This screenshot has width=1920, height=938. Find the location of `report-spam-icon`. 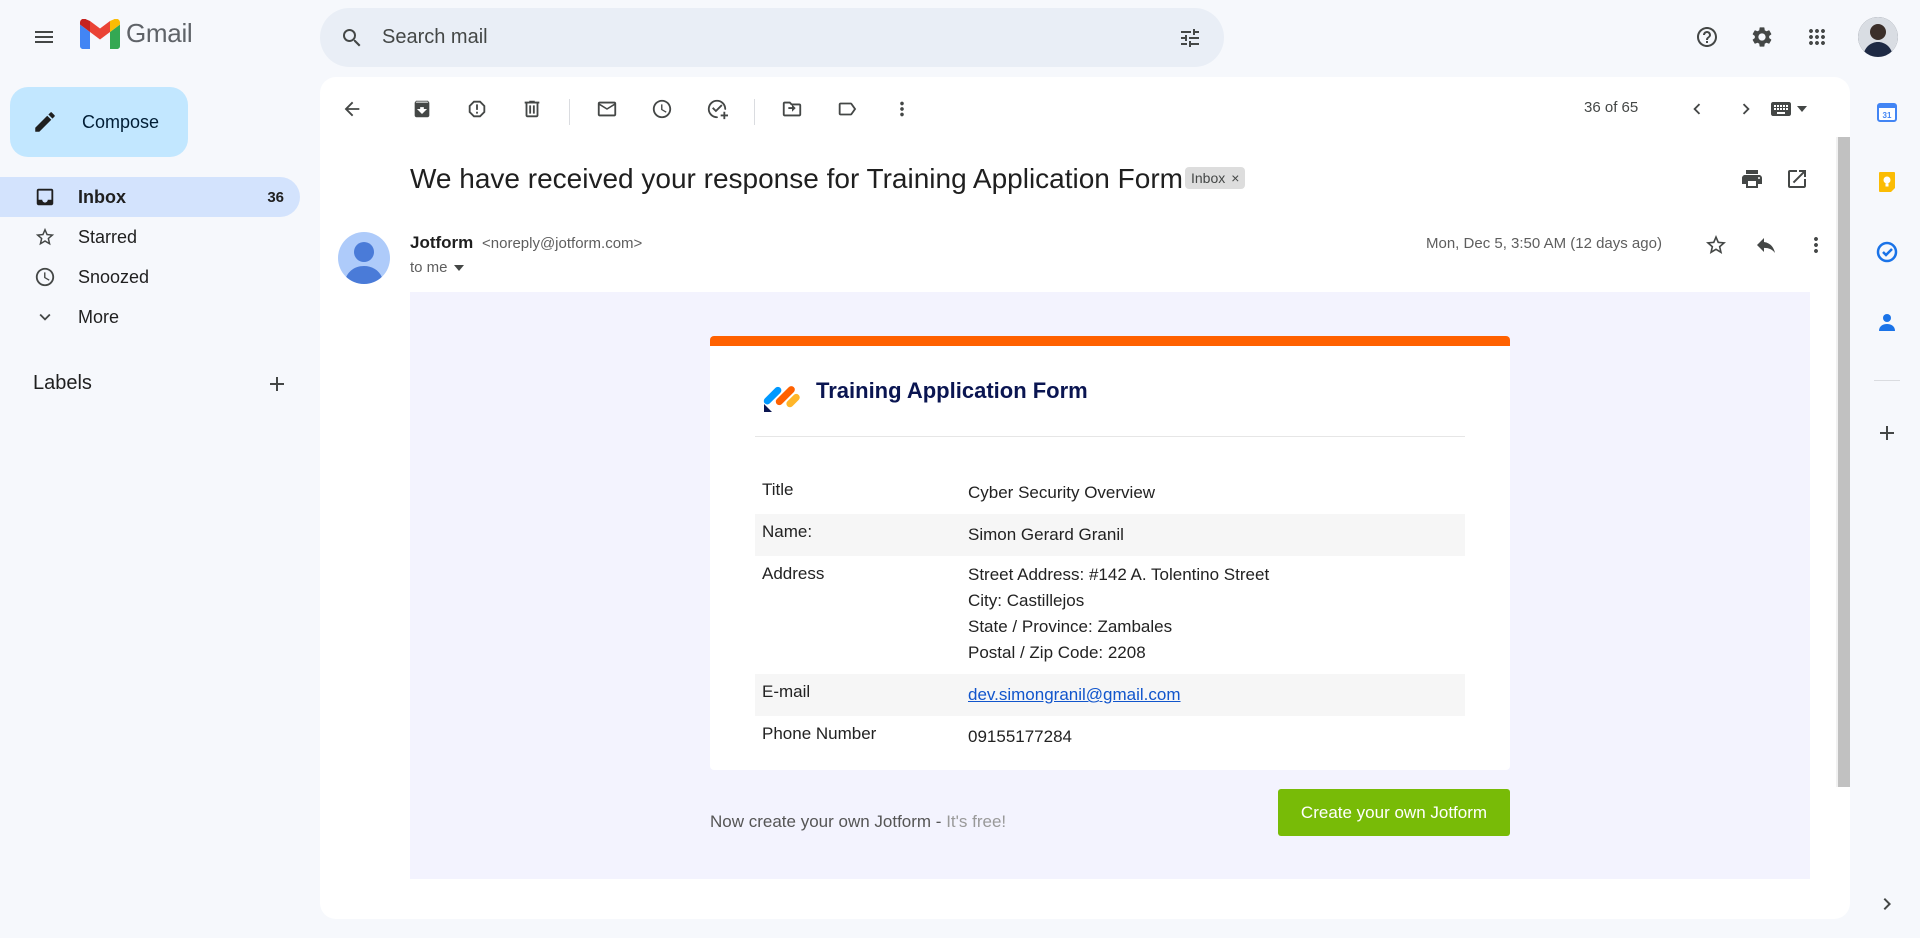

report-spam-icon is located at coordinates (477, 109).